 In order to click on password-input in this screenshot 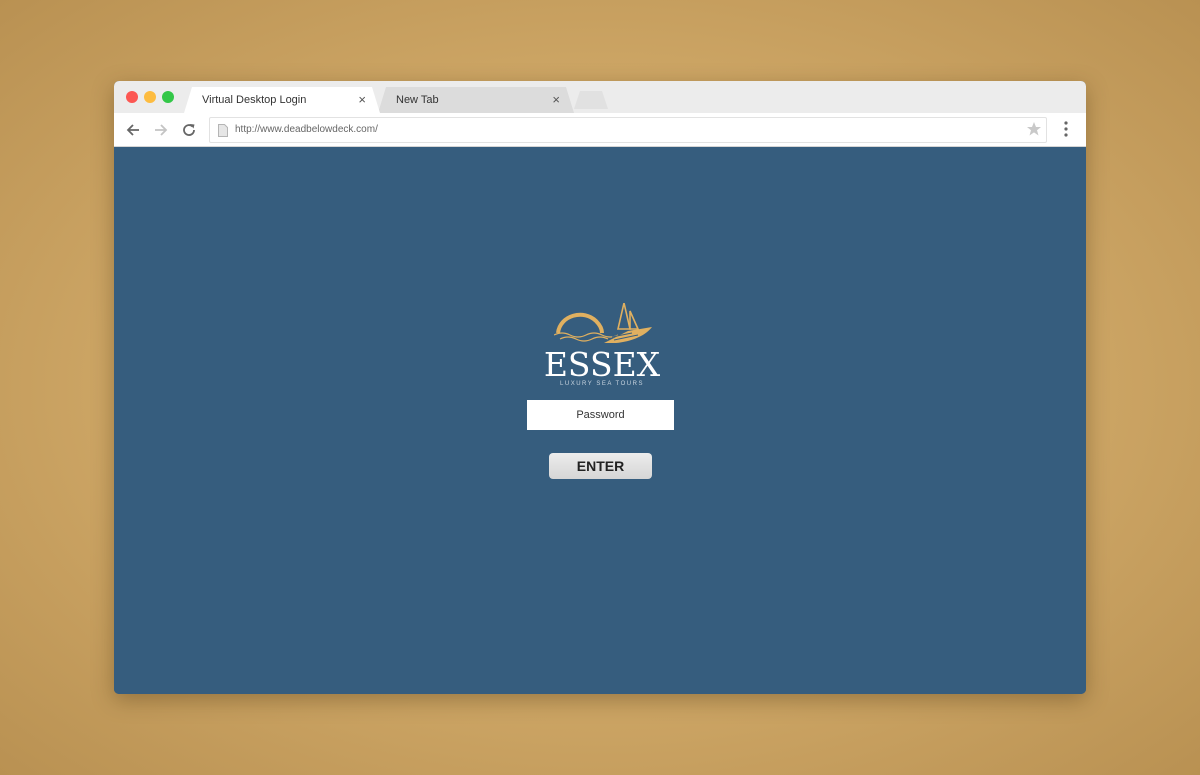, I will do `click(600, 415)`.